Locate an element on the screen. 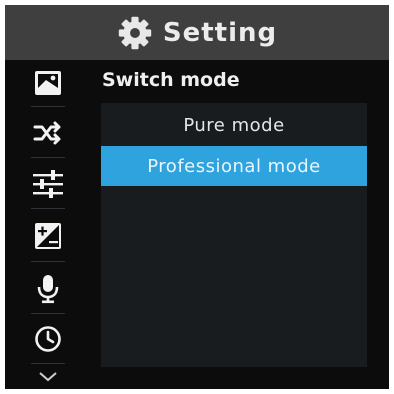  page-title: Setting is located at coordinates (220, 32).